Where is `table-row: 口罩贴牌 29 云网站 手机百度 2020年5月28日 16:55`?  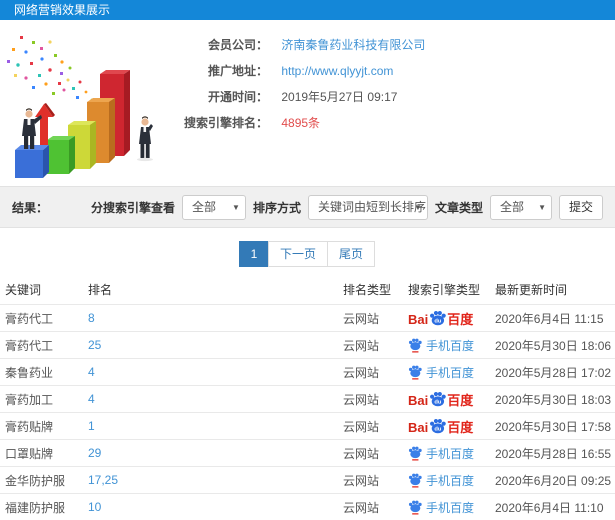 table-row: 口罩贴牌 29 云网站 手机百度 2020年5月28日 16:55 is located at coordinates (307, 452).